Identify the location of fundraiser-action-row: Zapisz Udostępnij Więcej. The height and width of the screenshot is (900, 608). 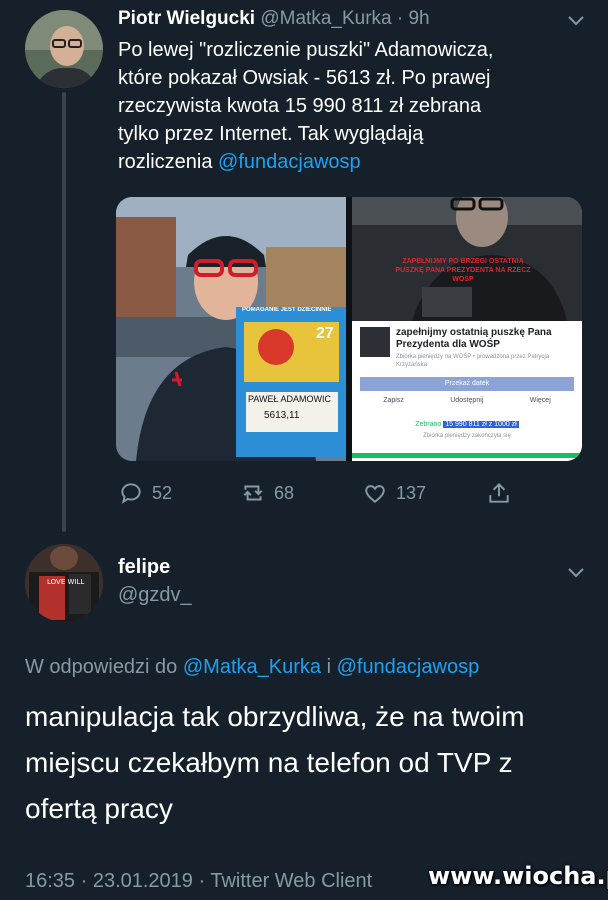
(467, 404).